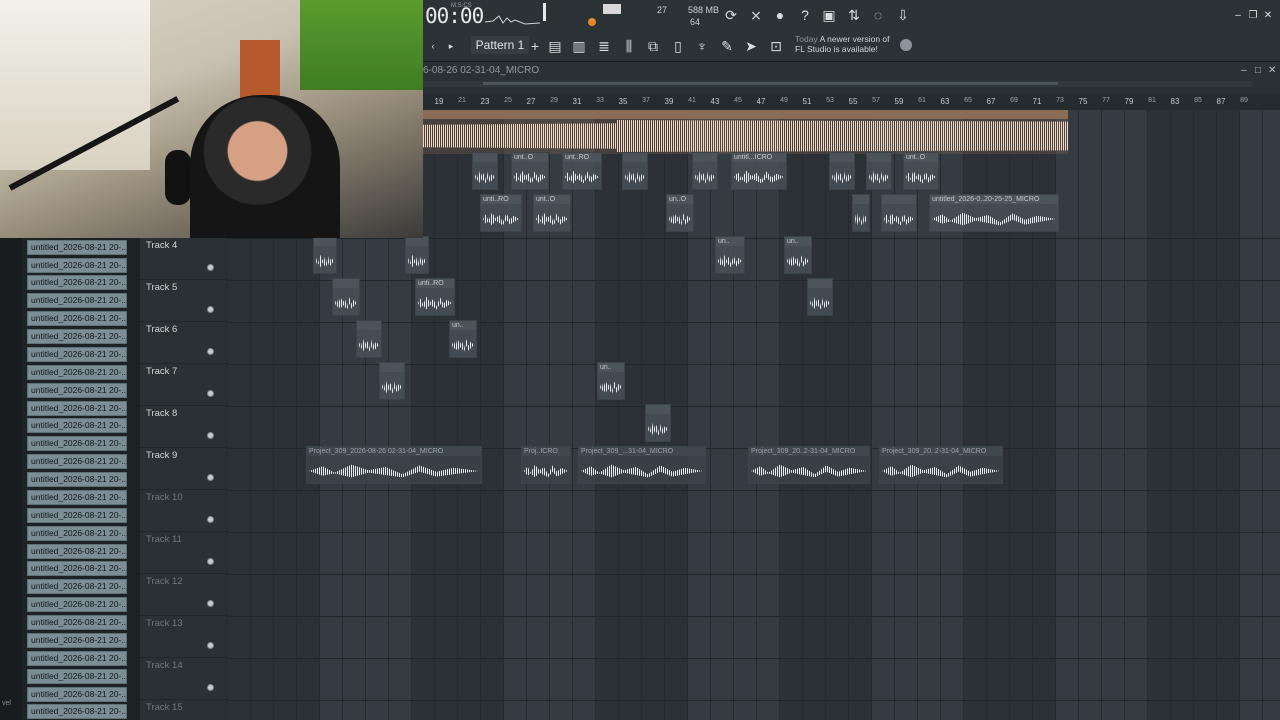  I want to click on save-icon: ▣, so click(829, 15).